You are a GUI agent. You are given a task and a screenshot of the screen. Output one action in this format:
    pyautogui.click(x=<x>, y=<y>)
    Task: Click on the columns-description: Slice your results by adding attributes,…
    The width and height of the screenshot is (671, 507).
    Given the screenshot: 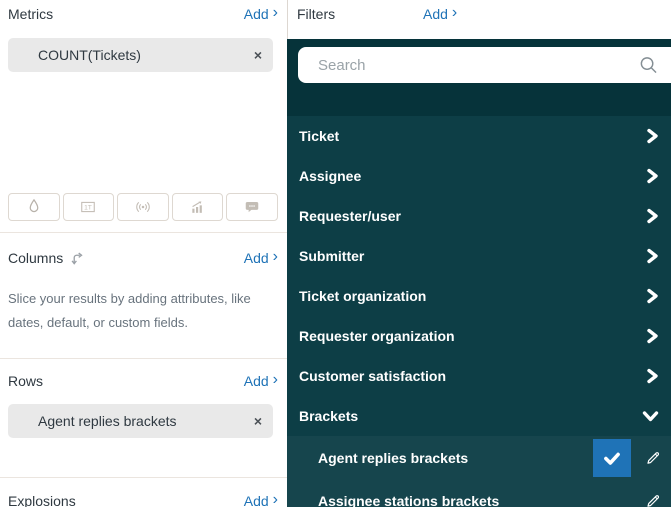 What is the action you would take?
    pyautogui.click(x=147, y=311)
    